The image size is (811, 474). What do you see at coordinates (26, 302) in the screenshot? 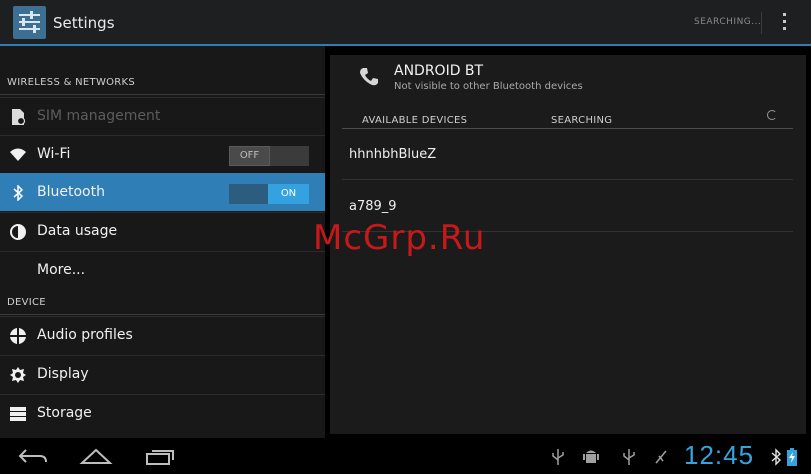
I see `section-header-device: DEVICE` at bounding box center [26, 302].